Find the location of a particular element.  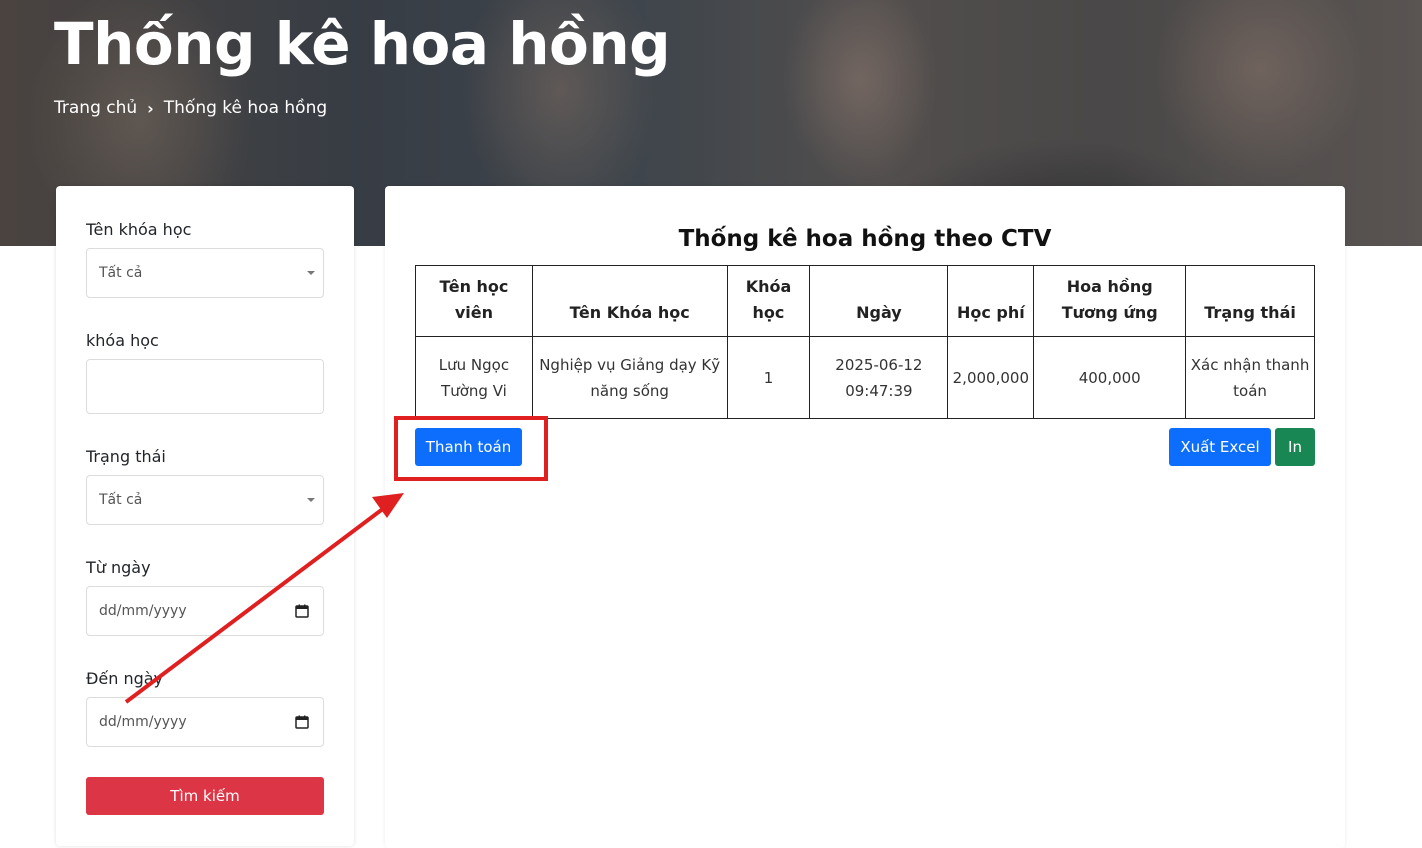

breadcrumb: Trang chủ › Thống kê hoa hồng is located at coordinates (190, 108).